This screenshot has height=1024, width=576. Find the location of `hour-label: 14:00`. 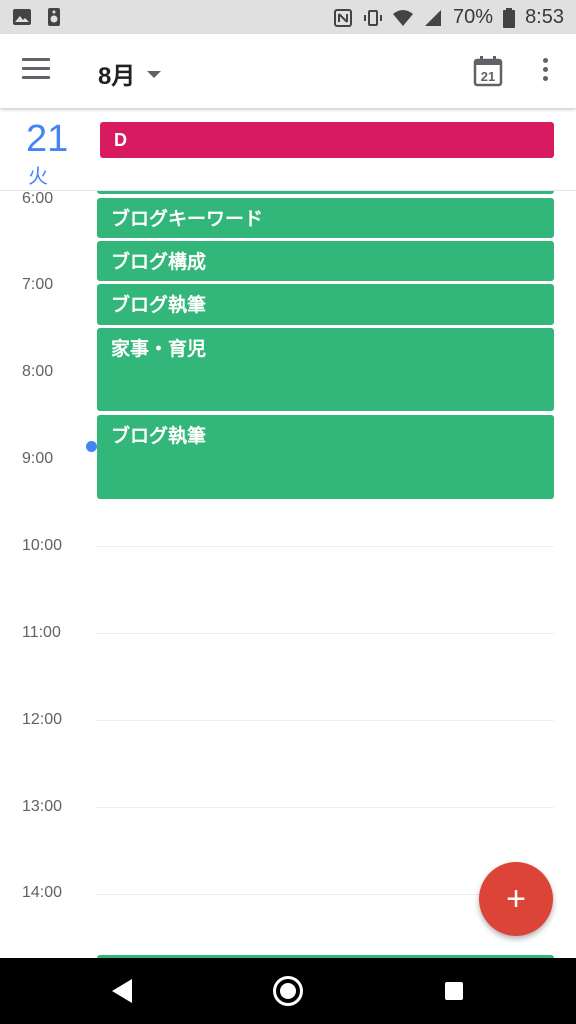

hour-label: 14:00 is located at coordinates (42, 892).